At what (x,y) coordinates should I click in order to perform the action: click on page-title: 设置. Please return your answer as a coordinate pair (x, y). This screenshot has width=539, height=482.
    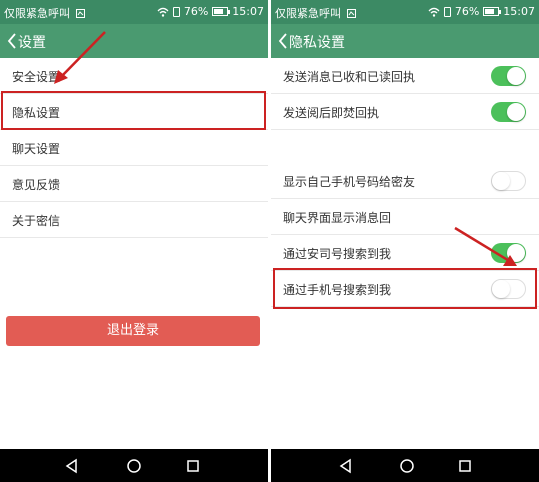
    Looking at the image, I should click on (32, 43).